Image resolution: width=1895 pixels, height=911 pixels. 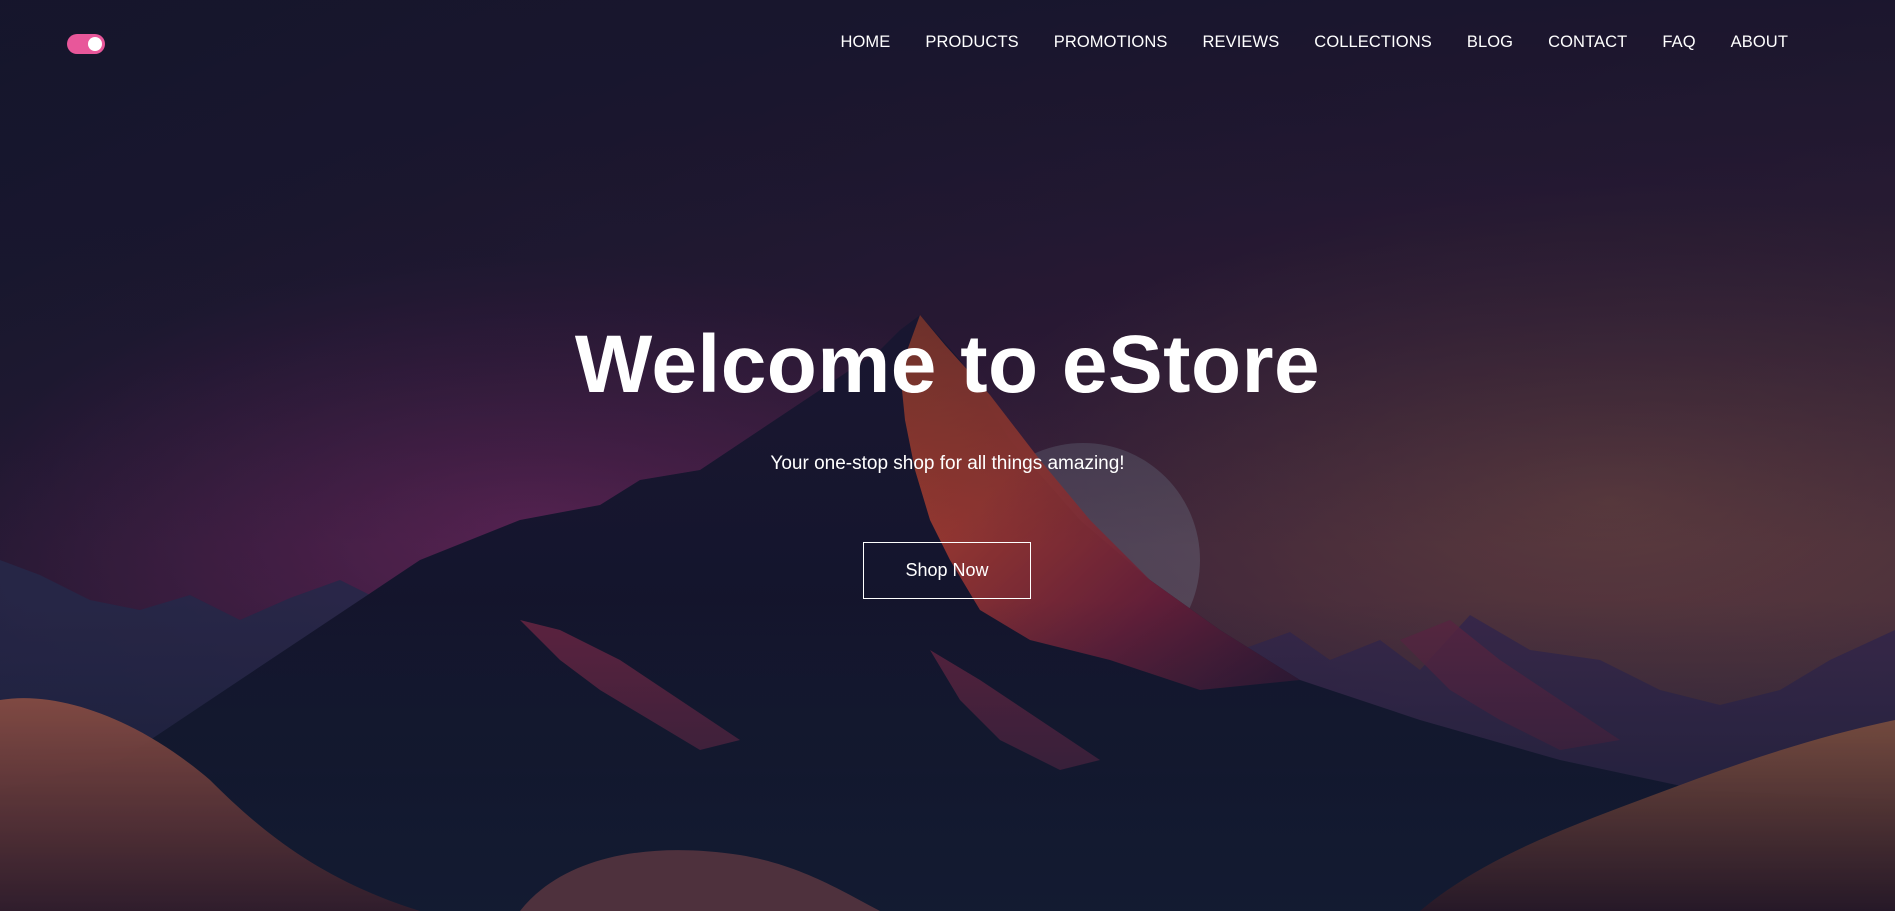 I want to click on nav-link-about: ABOUT, so click(x=1759, y=42).